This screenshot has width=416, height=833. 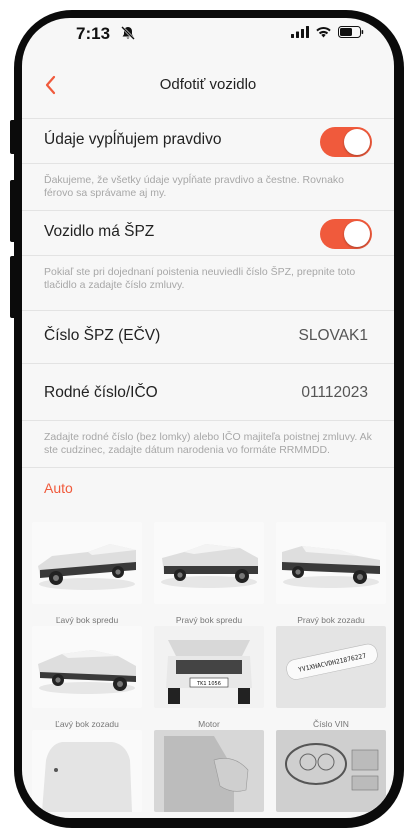 What do you see at coordinates (323, 32) in the screenshot?
I see `wifi-icon` at bounding box center [323, 32].